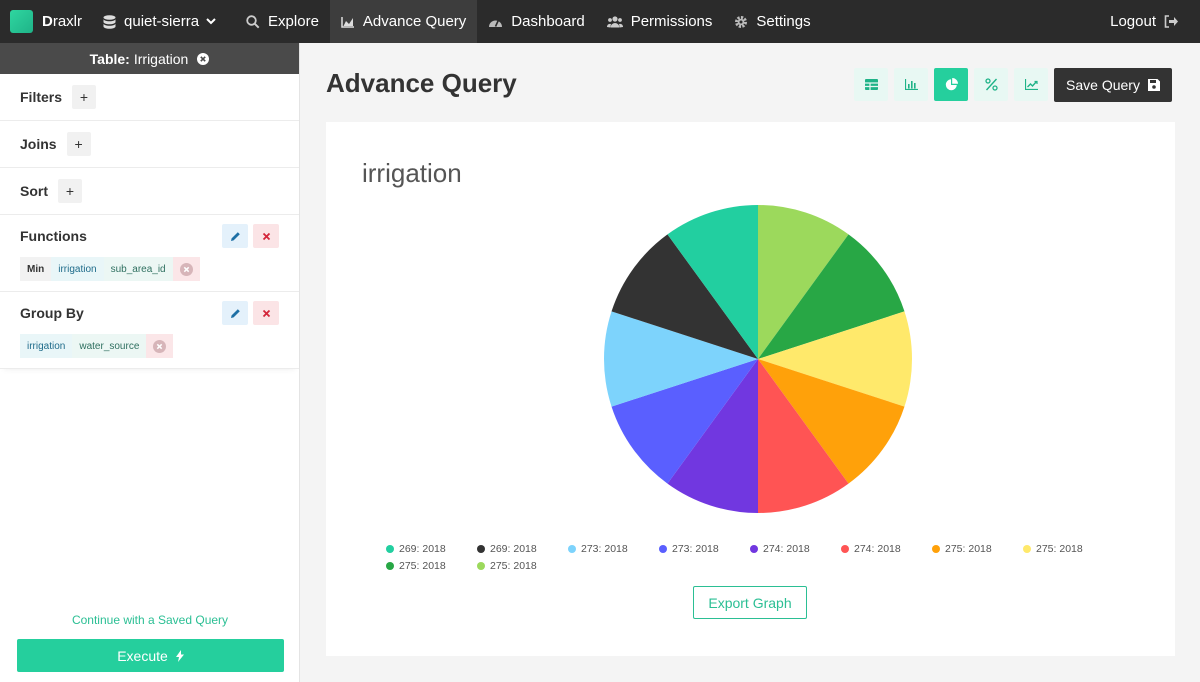 The height and width of the screenshot is (682, 1200). I want to click on chevron-down-icon, so click(211, 21).